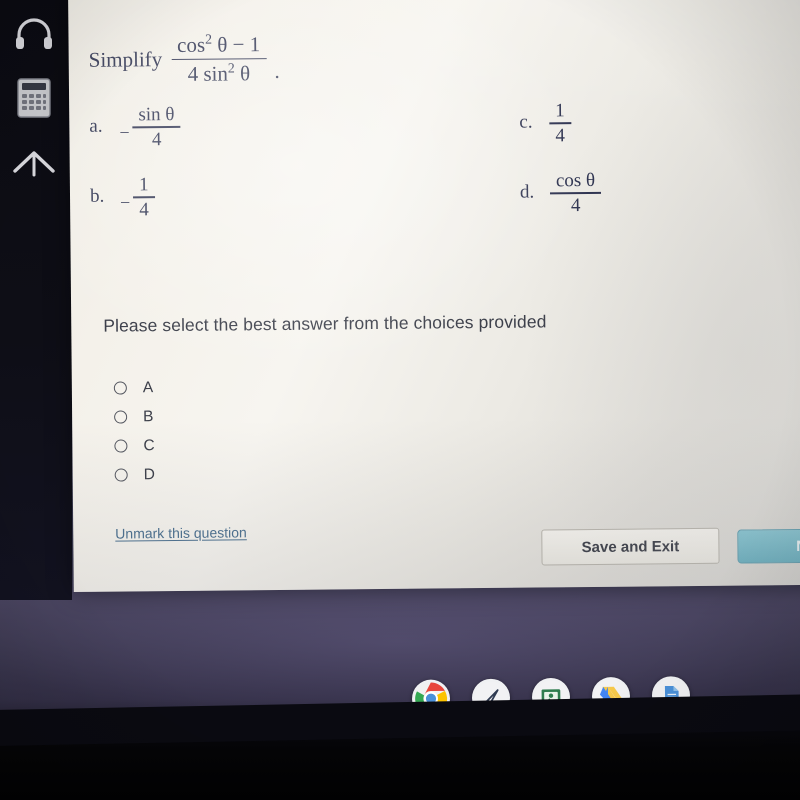 The height and width of the screenshot is (800, 800). Describe the element at coordinates (561, 193) in the screenshot. I see `answer-choice-d: d. cos θ 4` at that location.